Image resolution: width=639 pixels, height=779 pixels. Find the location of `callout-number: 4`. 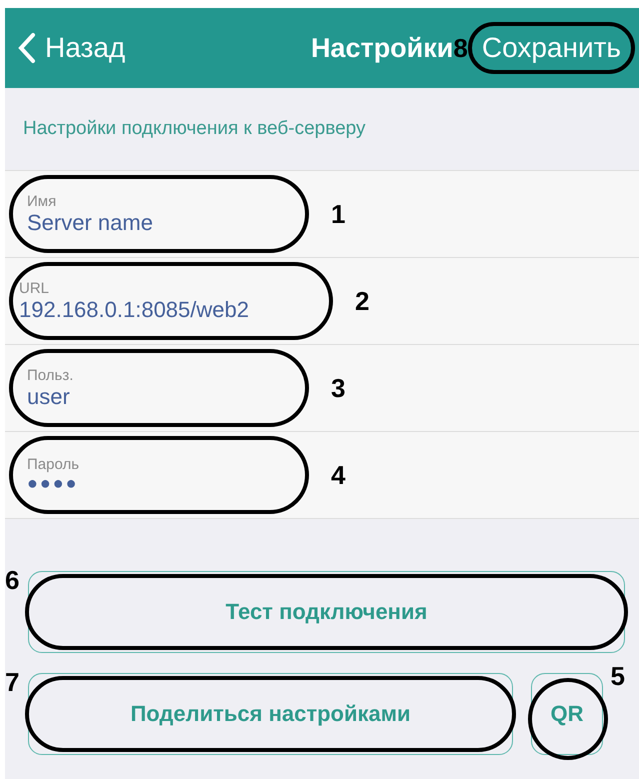

callout-number: 4 is located at coordinates (338, 475).